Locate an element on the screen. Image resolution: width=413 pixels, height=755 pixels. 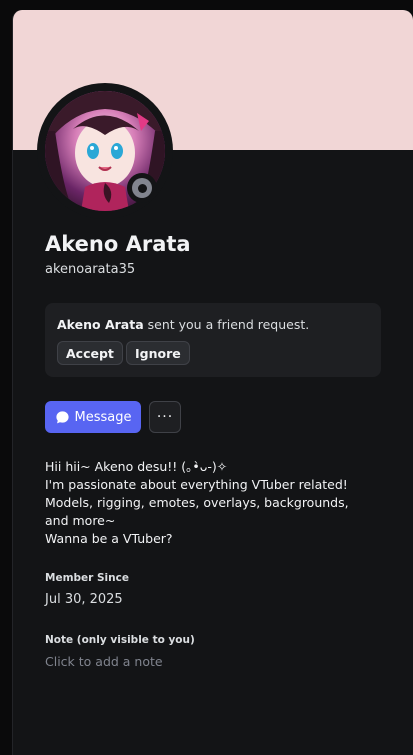
member-since-date: Jul 30, 2025 is located at coordinates (84, 599).